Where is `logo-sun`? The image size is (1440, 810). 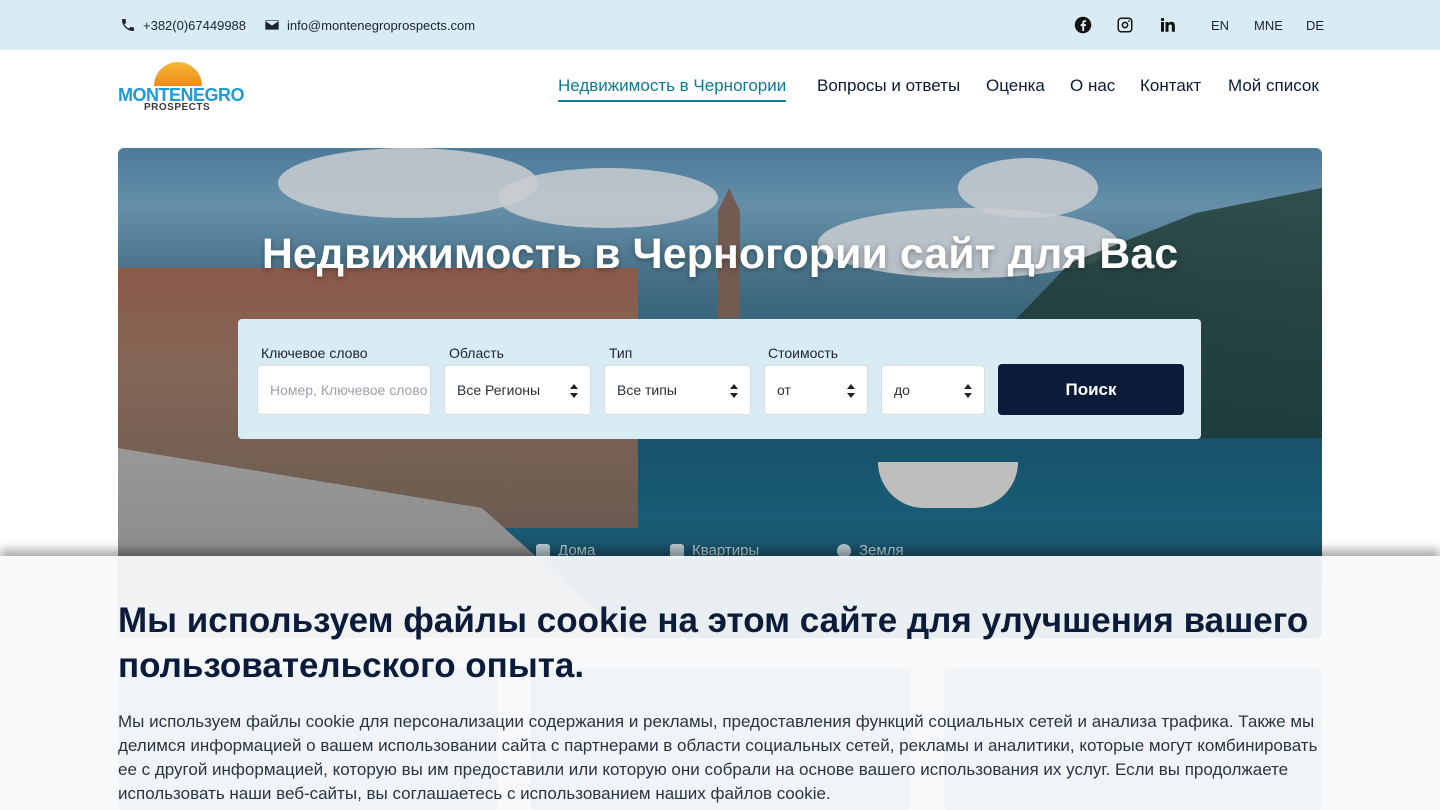 logo-sun is located at coordinates (178, 74).